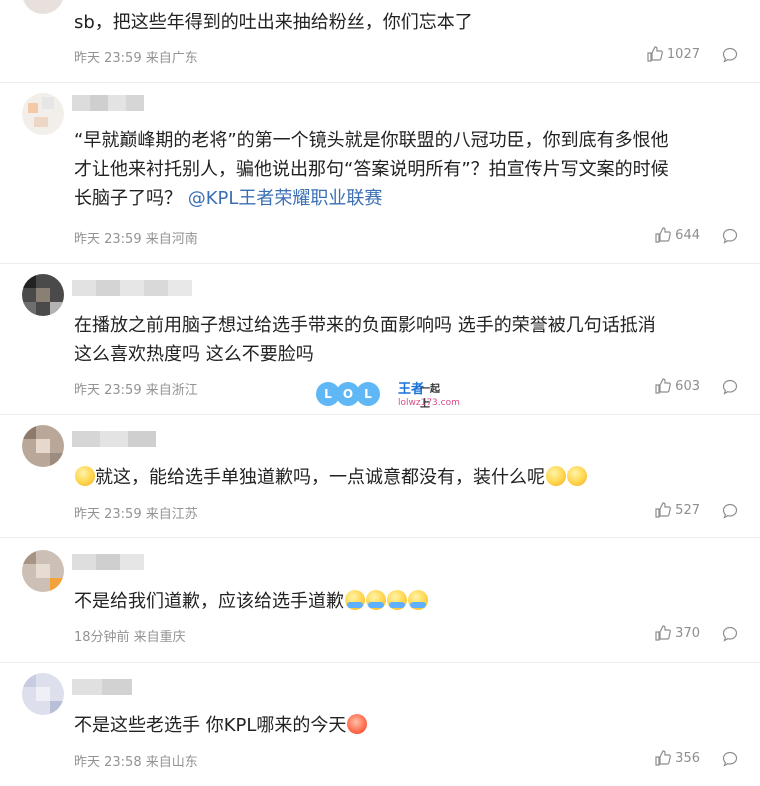  I want to click on like-button: 603, so click(677, 386).